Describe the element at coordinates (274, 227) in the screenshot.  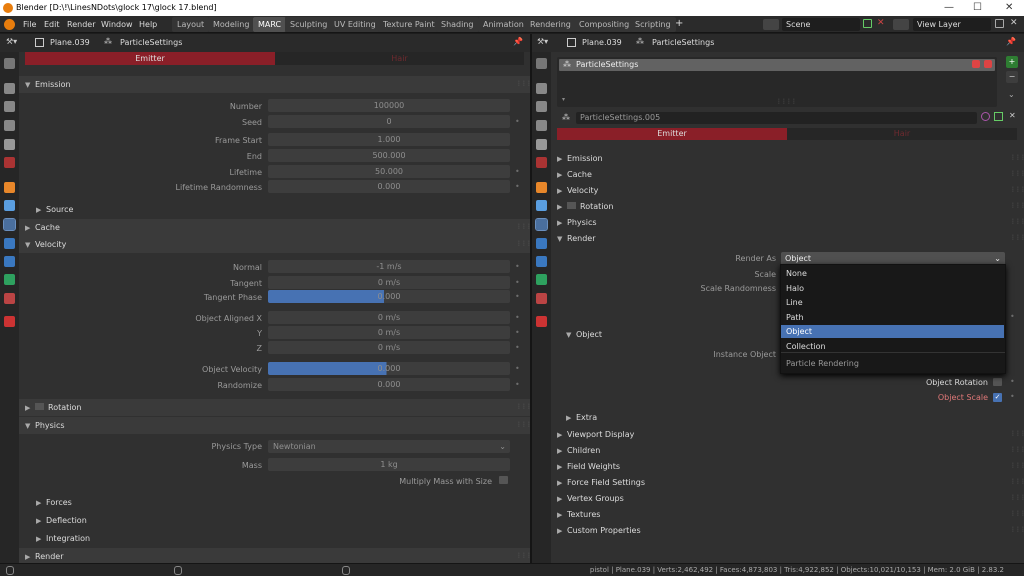
I see `cache-header` at that location.